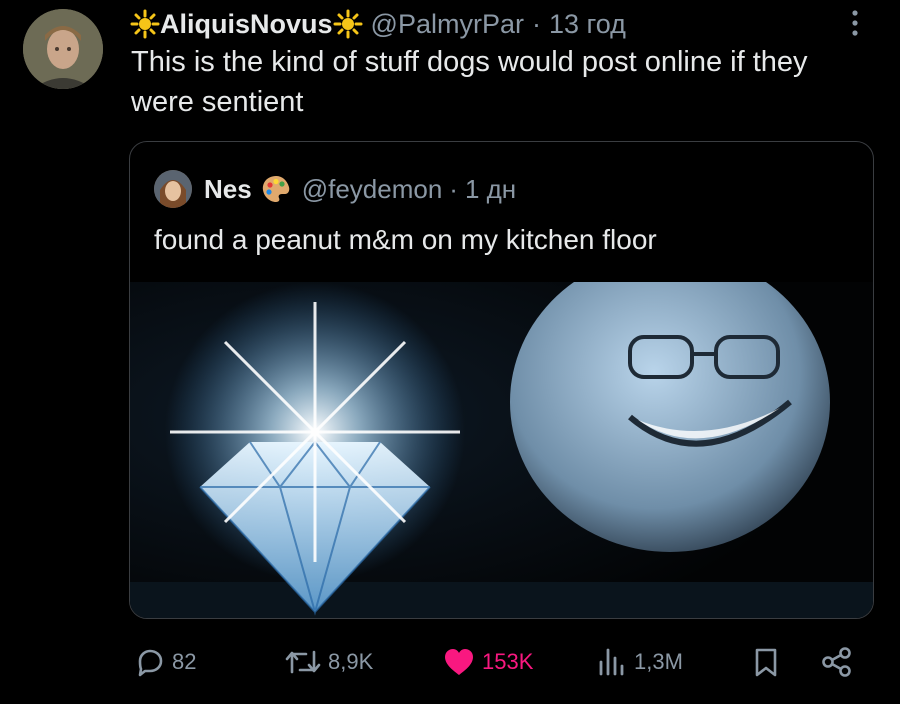 The height and width of the screenshot is (704, 900). What do you see at coordinates (855, 23) in the screenshot?
I see `more-vertical-icon` at bounding box center [855, 23].